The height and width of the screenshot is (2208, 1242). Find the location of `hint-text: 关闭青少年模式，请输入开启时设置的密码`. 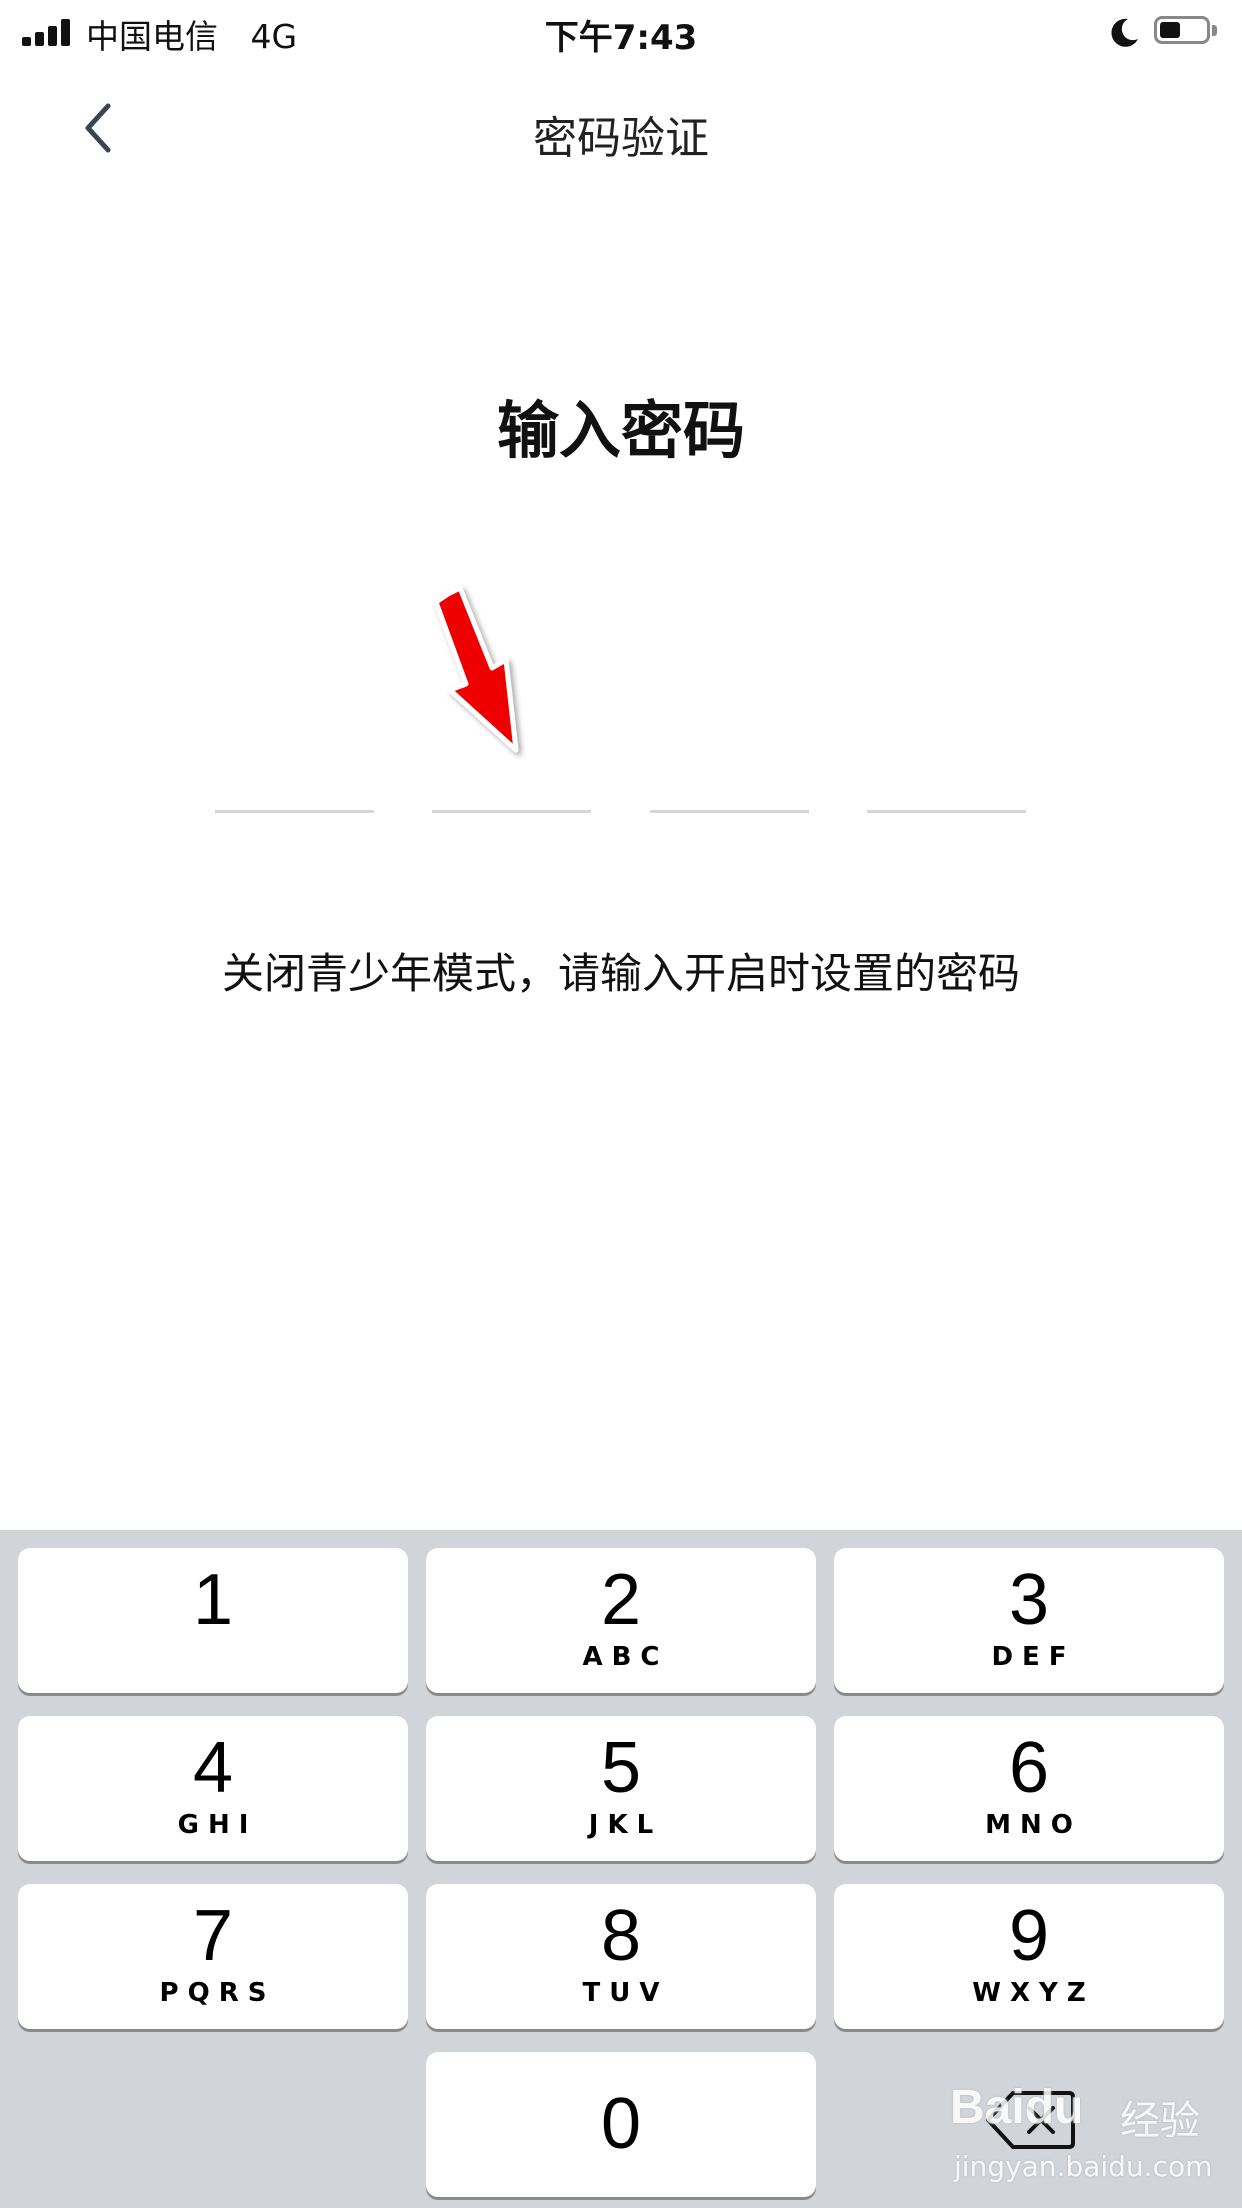

hint-text: 关闭青少年模式，请输入开启时设置的密码 is located at coordinates (620, 973).